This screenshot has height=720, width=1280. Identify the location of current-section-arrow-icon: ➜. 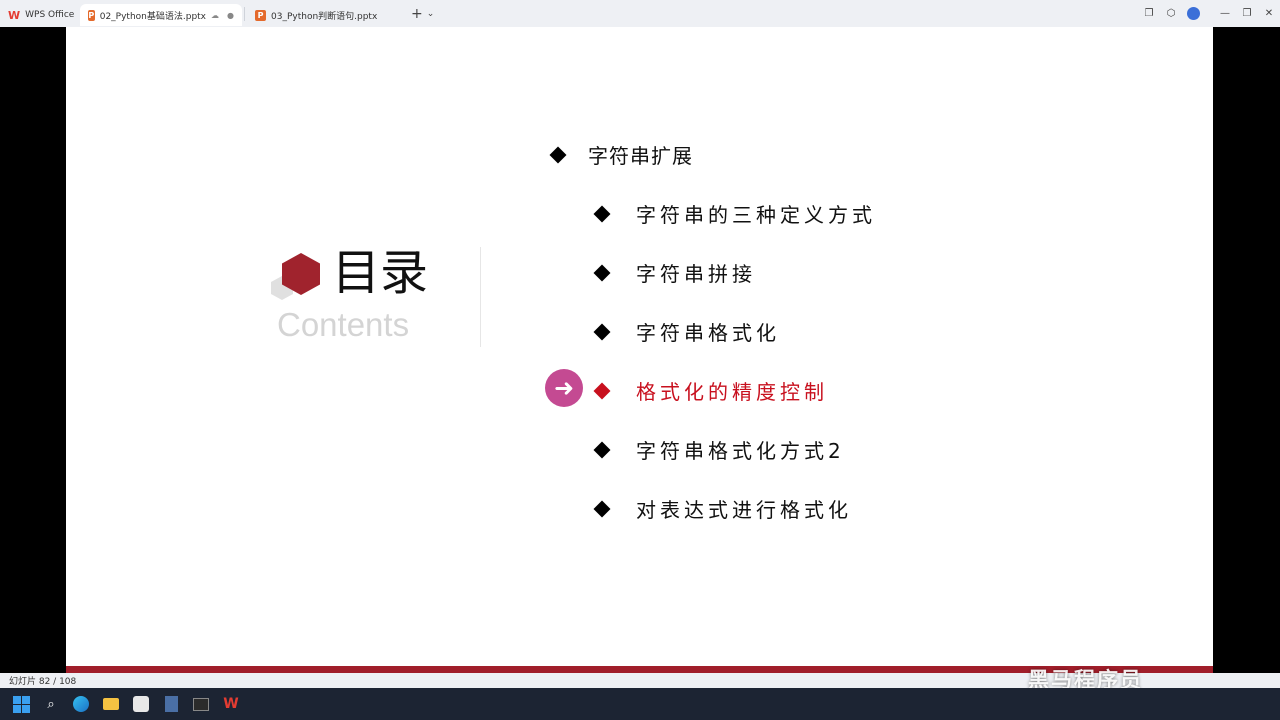
(564, 388).